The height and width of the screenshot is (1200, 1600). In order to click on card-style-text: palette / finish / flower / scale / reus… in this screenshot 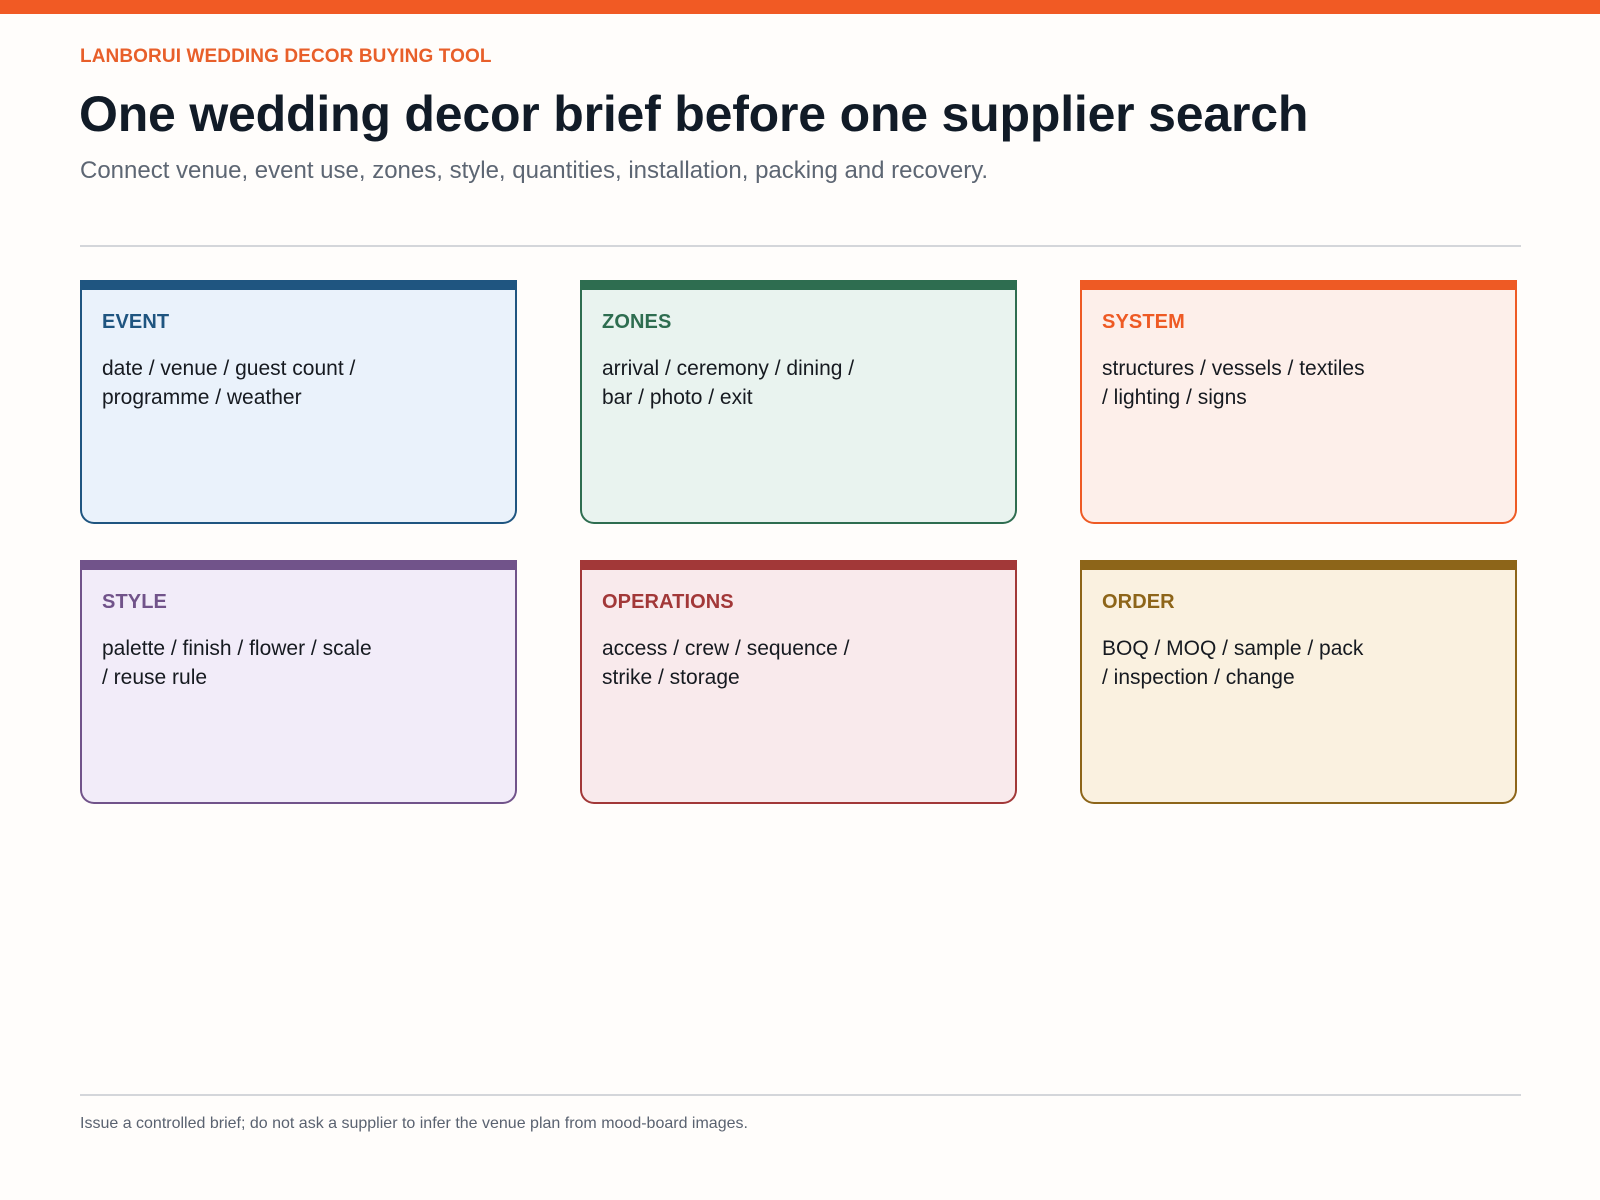, I will do `click(237, 663)`.